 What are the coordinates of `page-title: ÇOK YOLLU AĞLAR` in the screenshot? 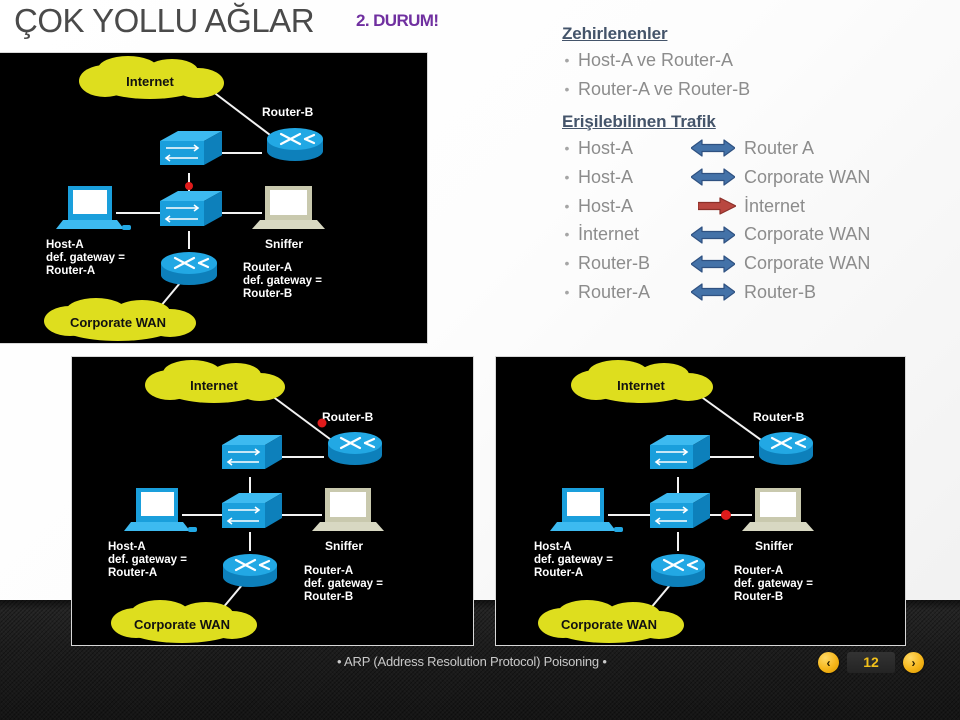 It's located at (164, 20).